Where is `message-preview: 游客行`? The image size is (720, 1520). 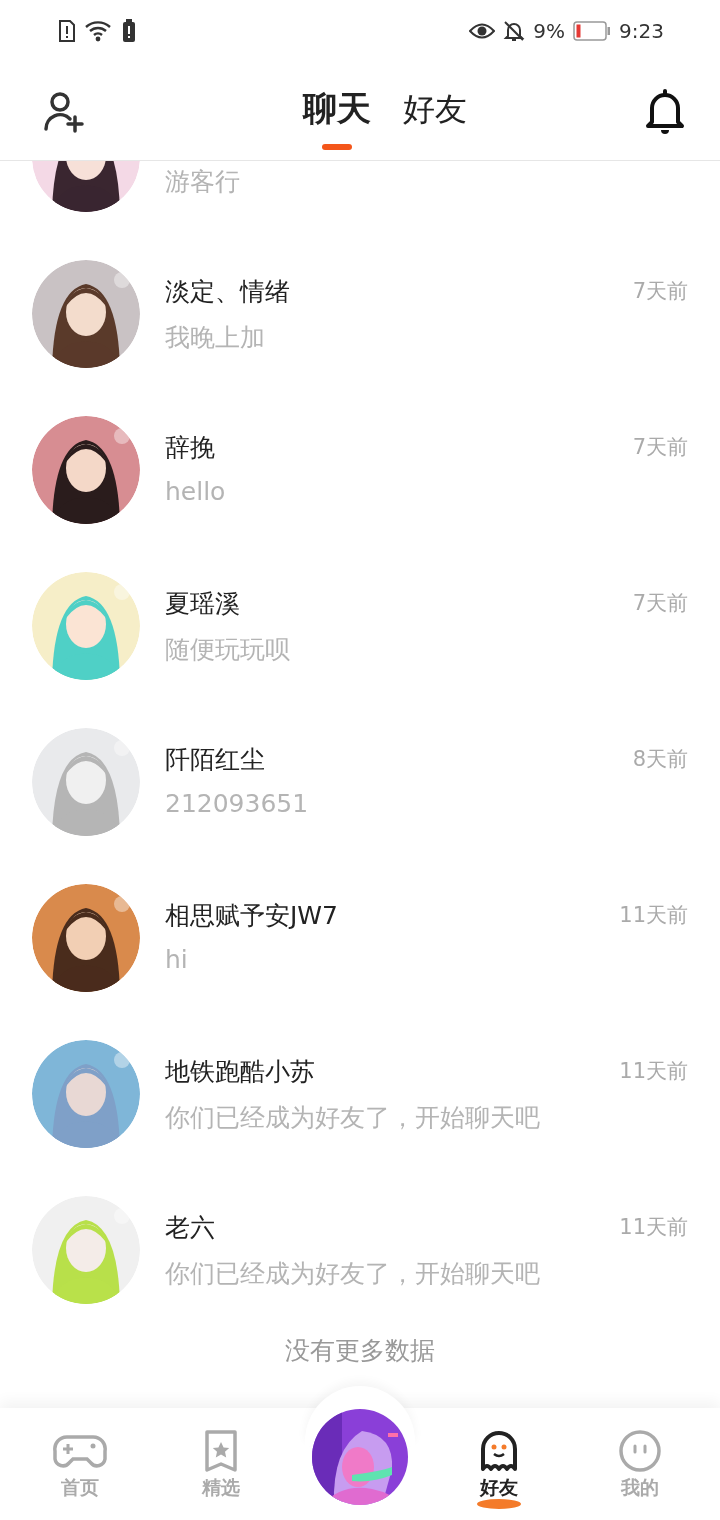
message-preview: 游客行 is located at coordinates (203, 181).